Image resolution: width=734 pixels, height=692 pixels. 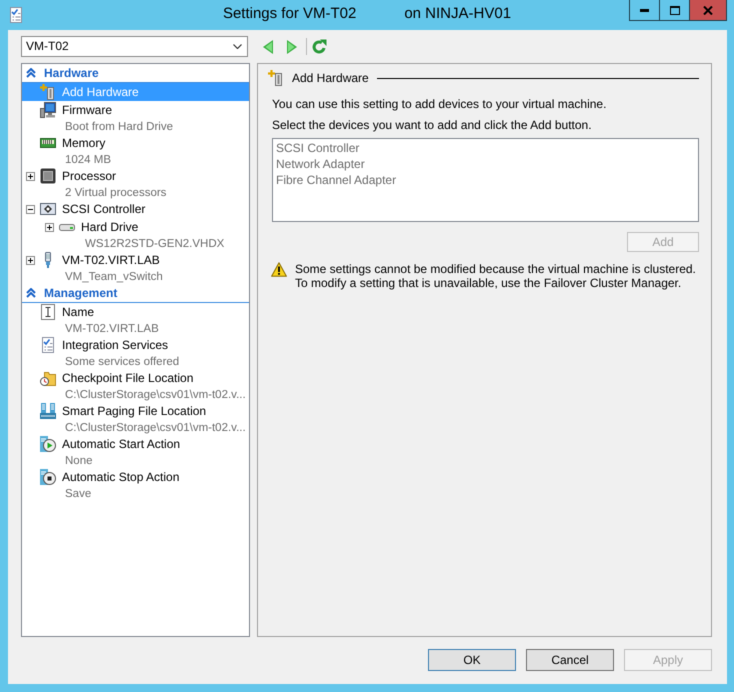 What do you see at coordinates (114, 277) in the screenshot?
I see `tree-item-detail: VM_Team_vSwitch` at bounding box center [114, 277].